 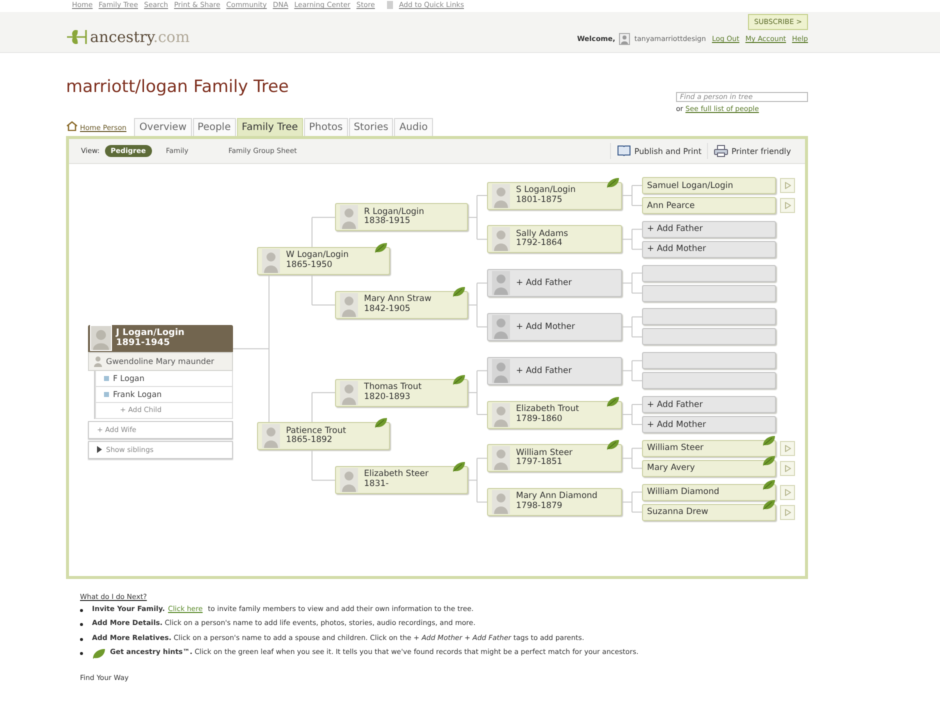 What do you see at coordinates (77, 37) in the screenshot?
I see `logo-icon` at bounding box center [77, 37].